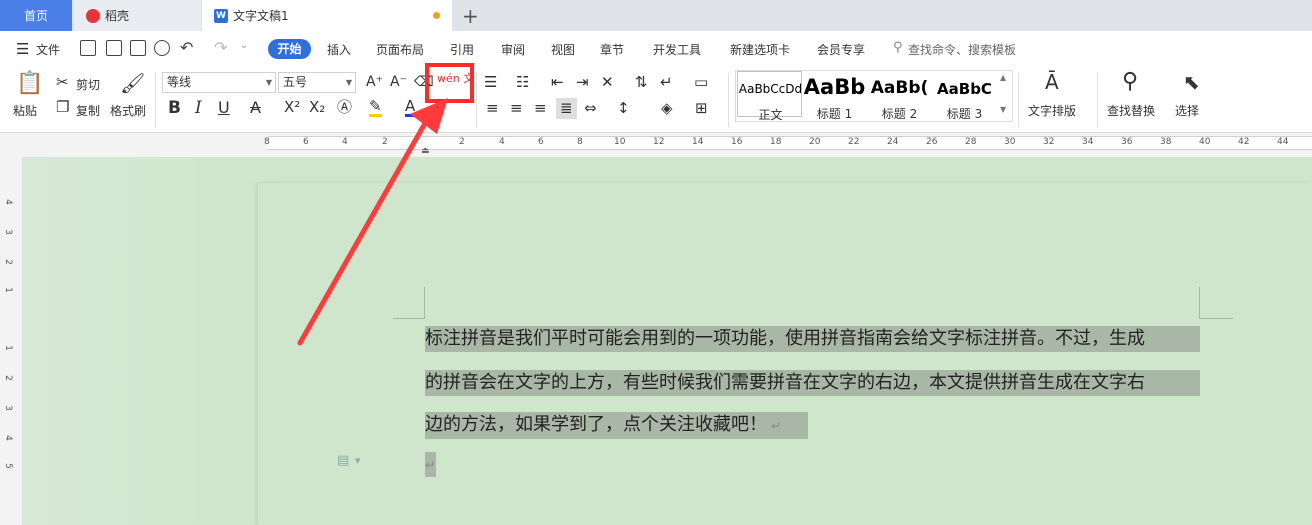 Image resolution: width=1312 pixels, height=525 pixels. What do you see at coordinates (364, 230) in the screenshot?
I see `annotation-arrow-shaft` at bounding box center [364, 230].